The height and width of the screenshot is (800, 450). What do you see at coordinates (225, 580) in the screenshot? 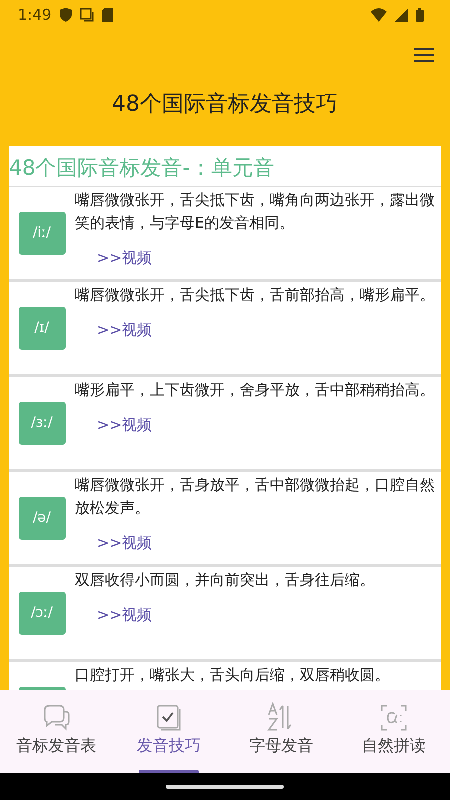
I see `description-text: 双唇收得小而圆，并向前突出，舌身往后缩。` at bounding box center [225, 580].